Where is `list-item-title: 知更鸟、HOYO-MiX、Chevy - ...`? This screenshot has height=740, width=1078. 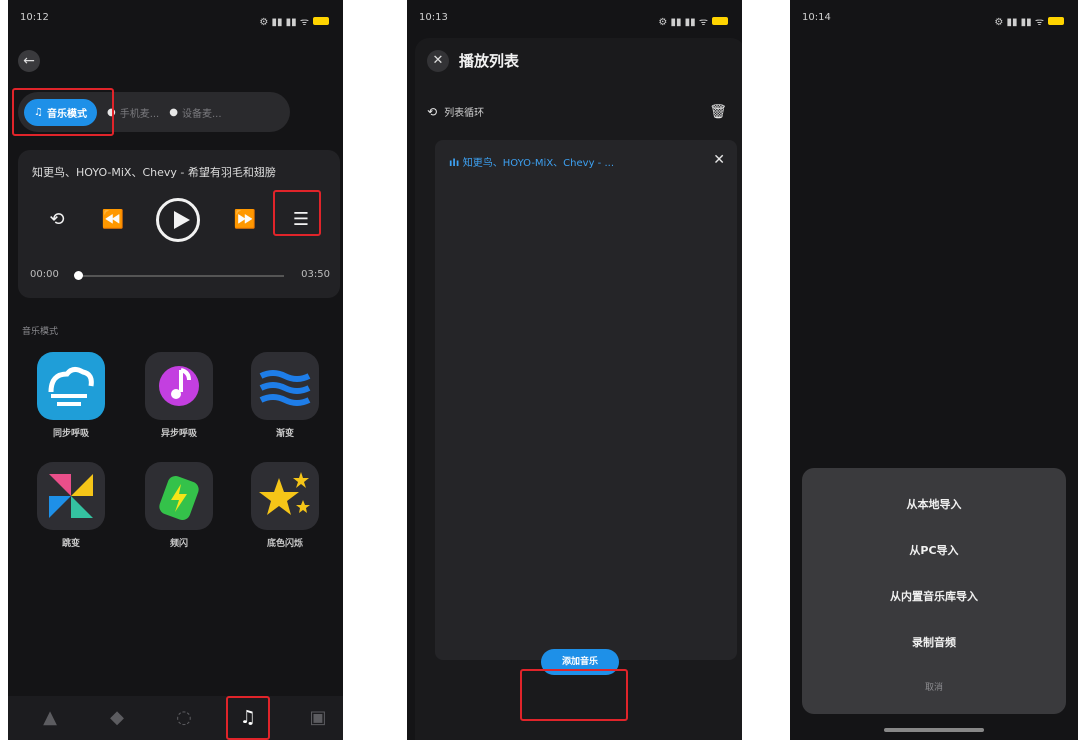
list-item-title: 知更鸟、HOYO-MiX、Chevy - ... is located at coordinates (538, 163).